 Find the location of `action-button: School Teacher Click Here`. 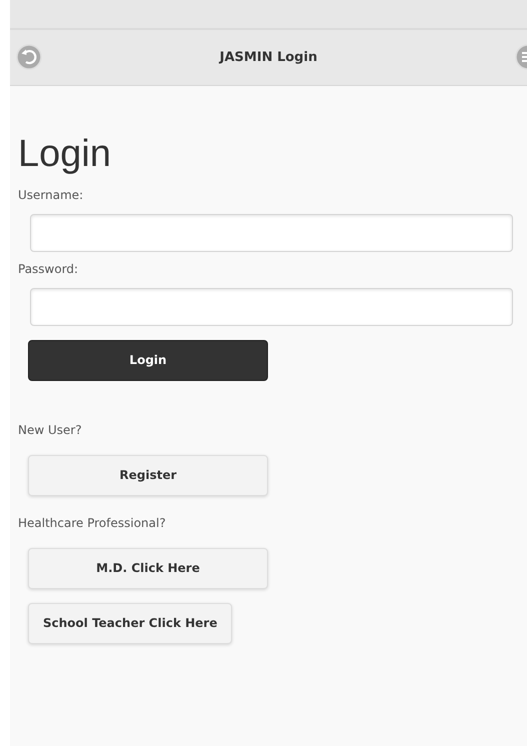

action-button: School Teacher Click Here is located at coordinates (130, 623).